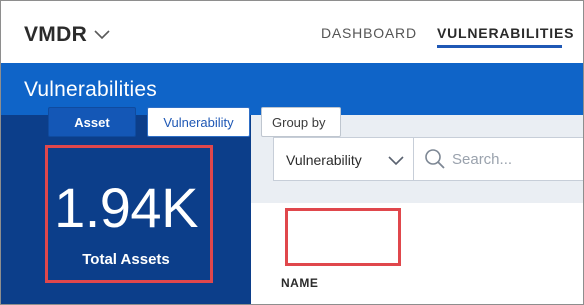 The width and height of the screenshot is (584, 305). Describe the element at coordinates (129, 214) in the screenshot. I see `highlight-box-total-assets` at that location.